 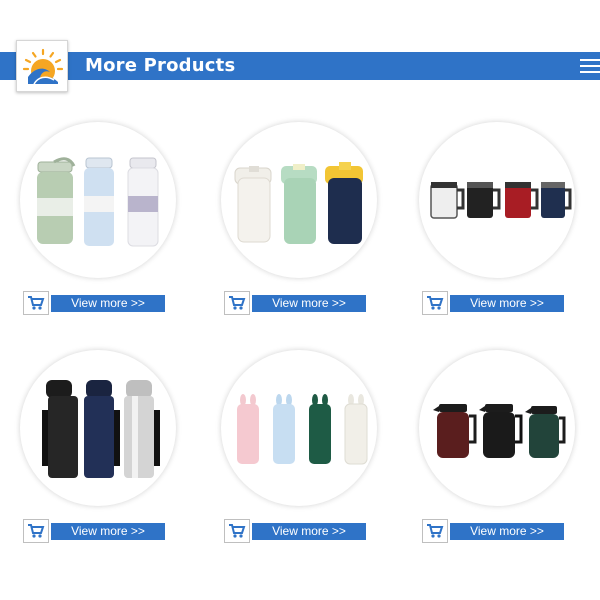 I want to click on section-header: More Products, so click(x=300, y=66).